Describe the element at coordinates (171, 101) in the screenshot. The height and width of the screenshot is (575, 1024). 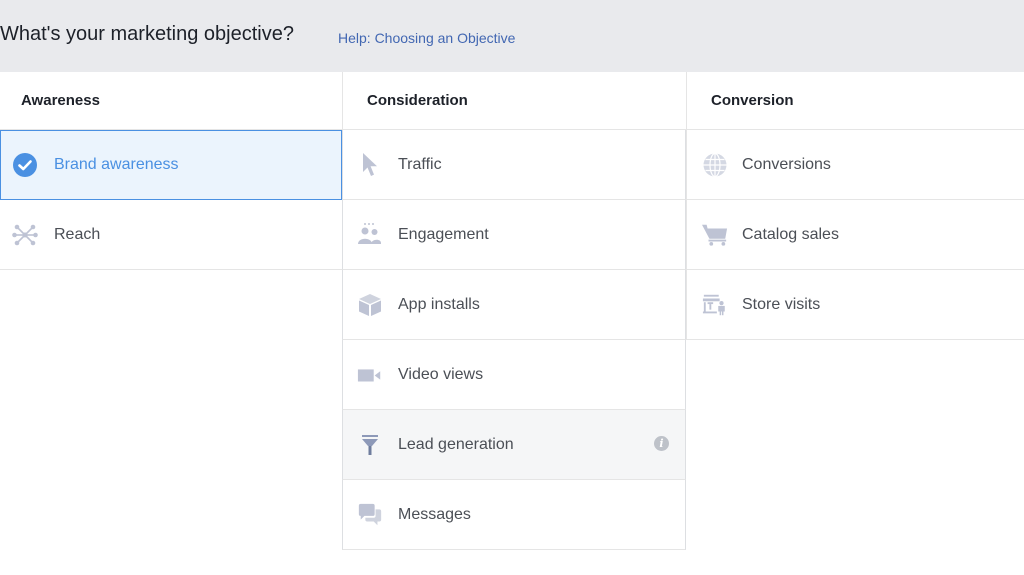
I see `column-heading: Awareness` at that location.